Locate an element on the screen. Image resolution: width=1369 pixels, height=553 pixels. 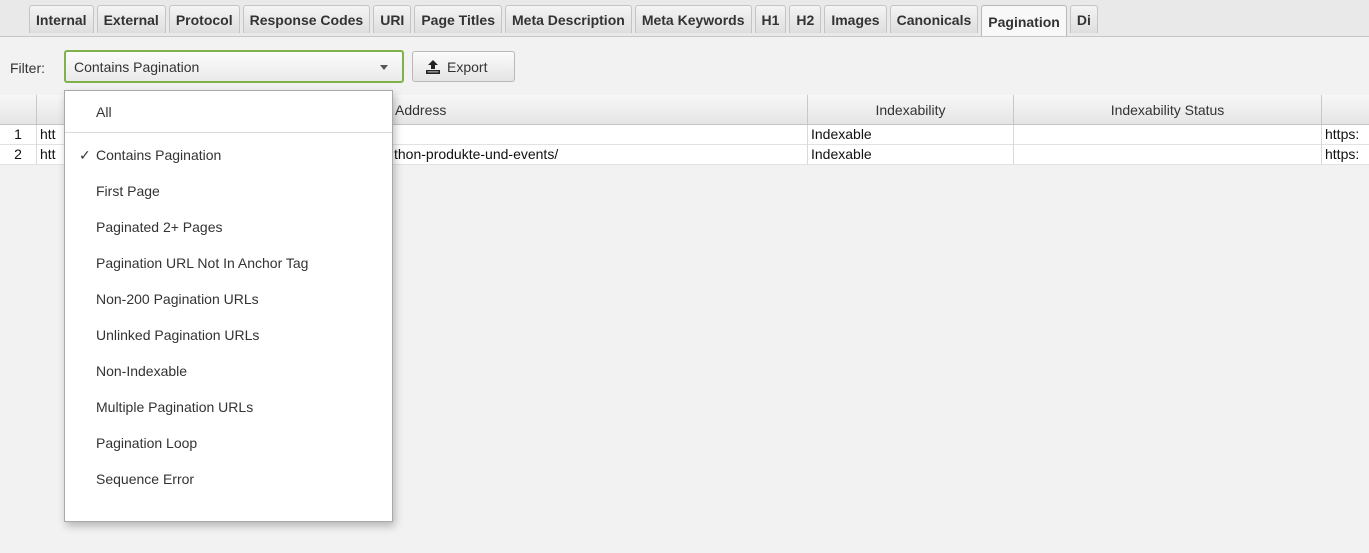
tab-external: External is located at coordinates (131, 19).